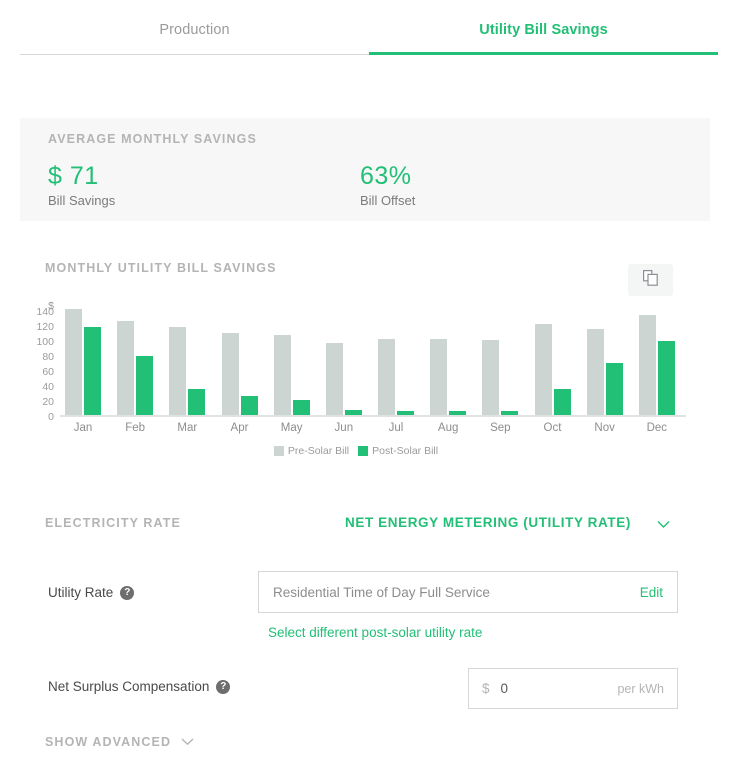 The image size is (730, 784). I want to click on net-surplus-compensation-field: $ 0 per kWh, so click(573, 688).